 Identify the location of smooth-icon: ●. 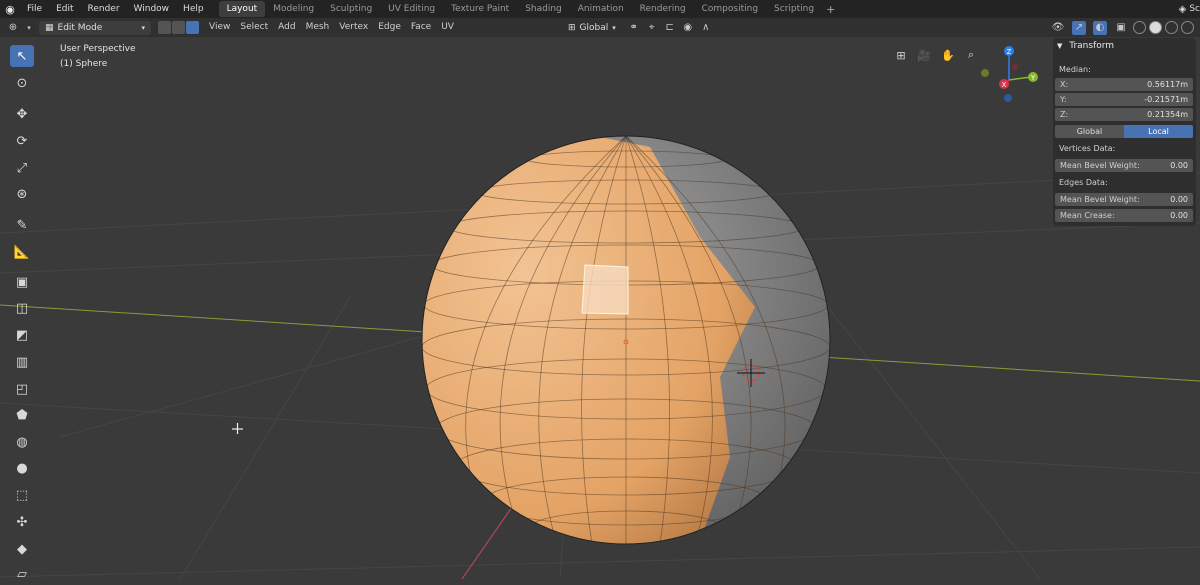
(22, 468).